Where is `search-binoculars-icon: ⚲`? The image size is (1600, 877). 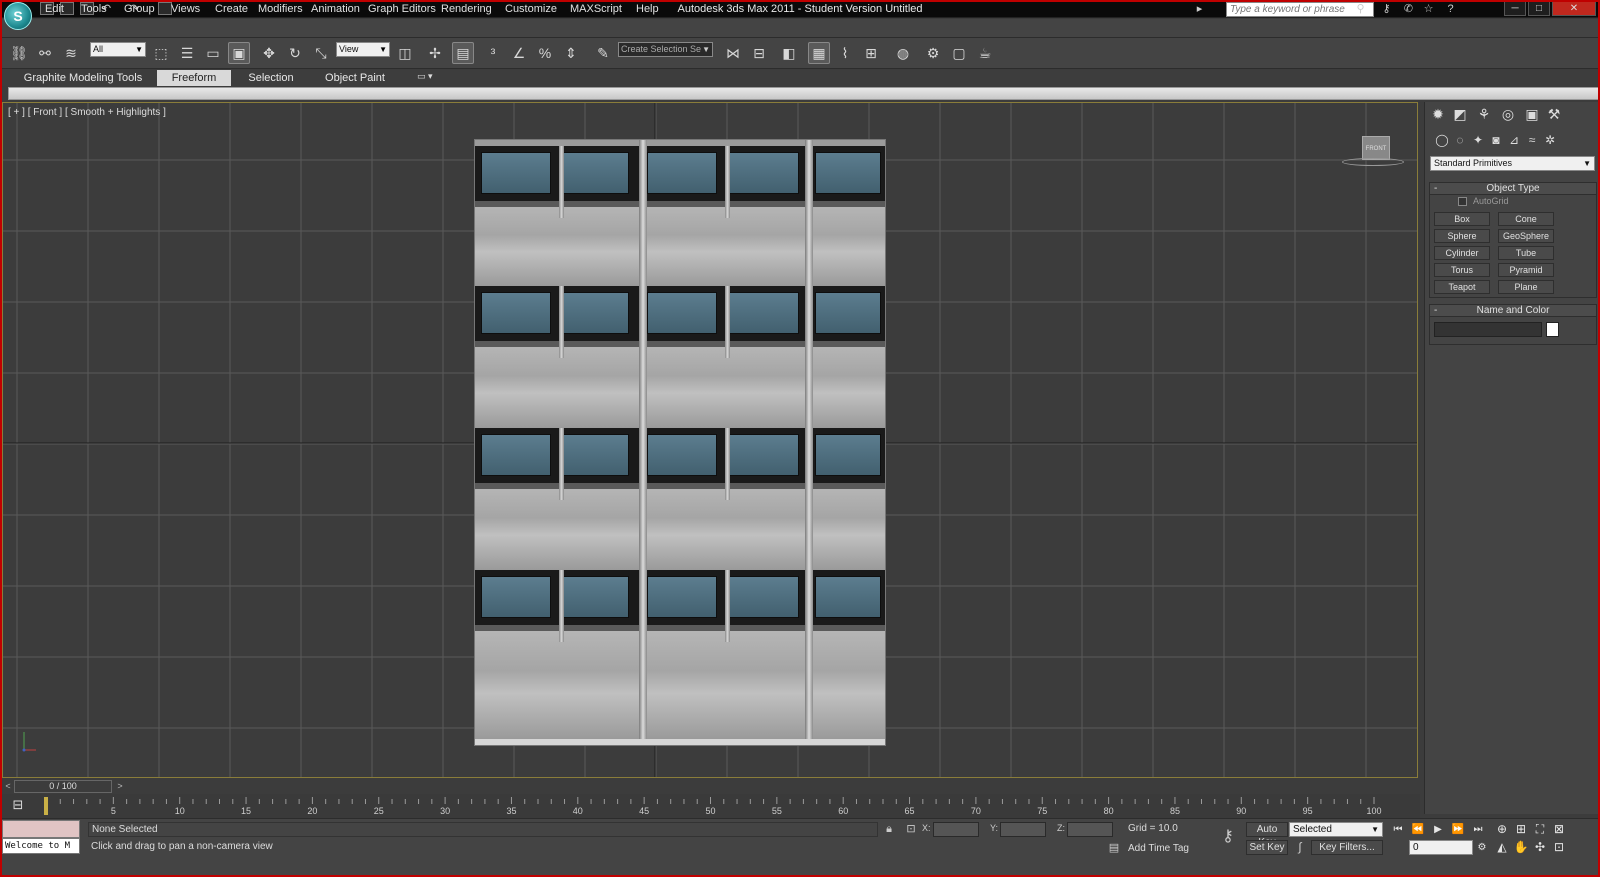
search-binoculars-icon: ⚲ is located at coordinates (1360, 9).